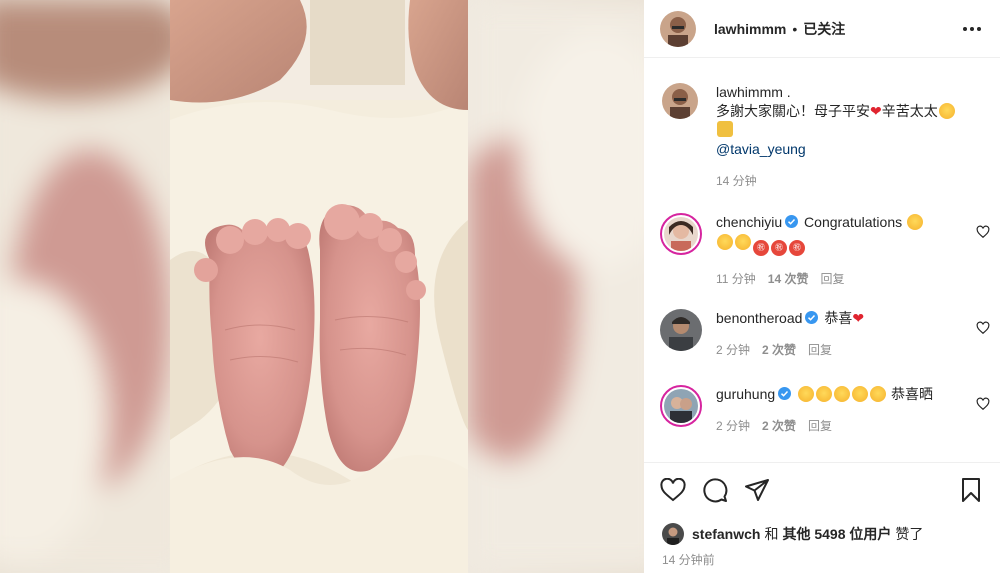 The height and width of the screenshot is (573, 1000). Describe the element at coordinates (793, 111) in the screenshot. I see `caption-text: 多謝大家關心！母子平安` at that location.